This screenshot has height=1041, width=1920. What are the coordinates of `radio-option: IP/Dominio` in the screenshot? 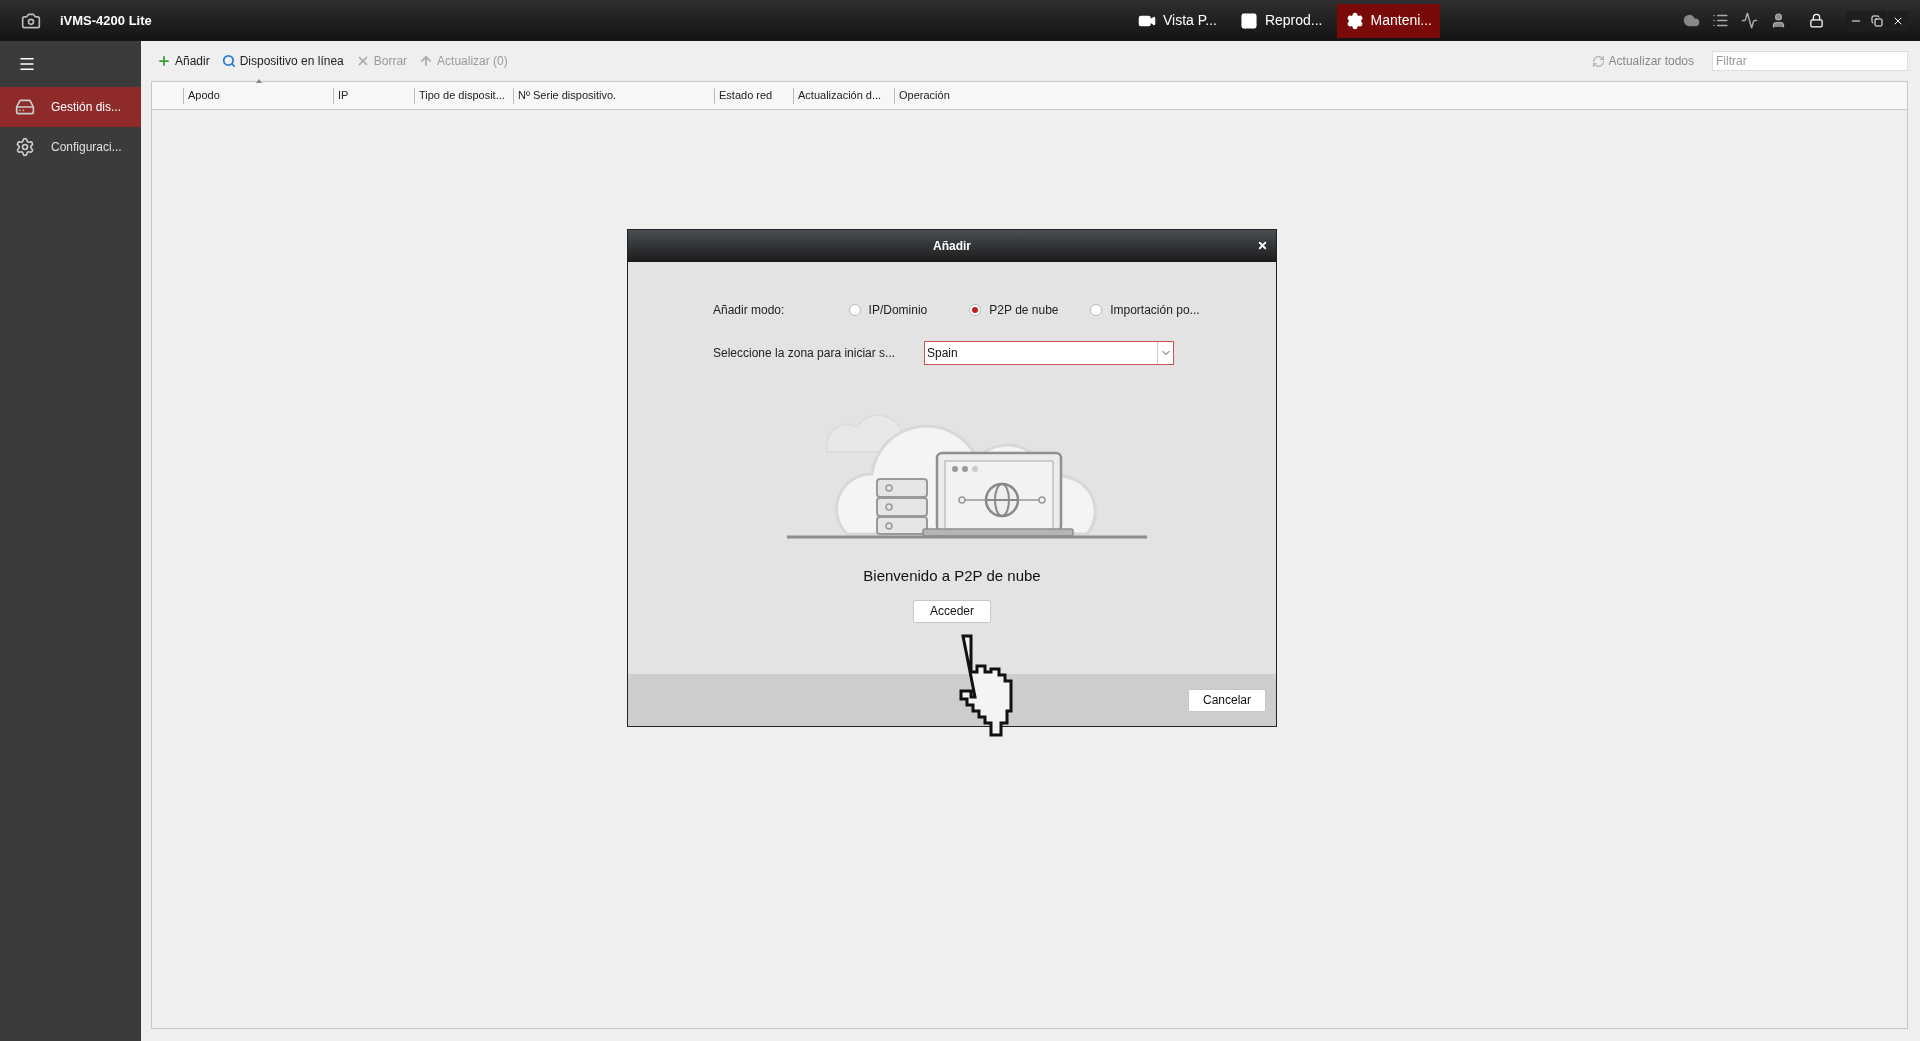 It's located at (909, 310).